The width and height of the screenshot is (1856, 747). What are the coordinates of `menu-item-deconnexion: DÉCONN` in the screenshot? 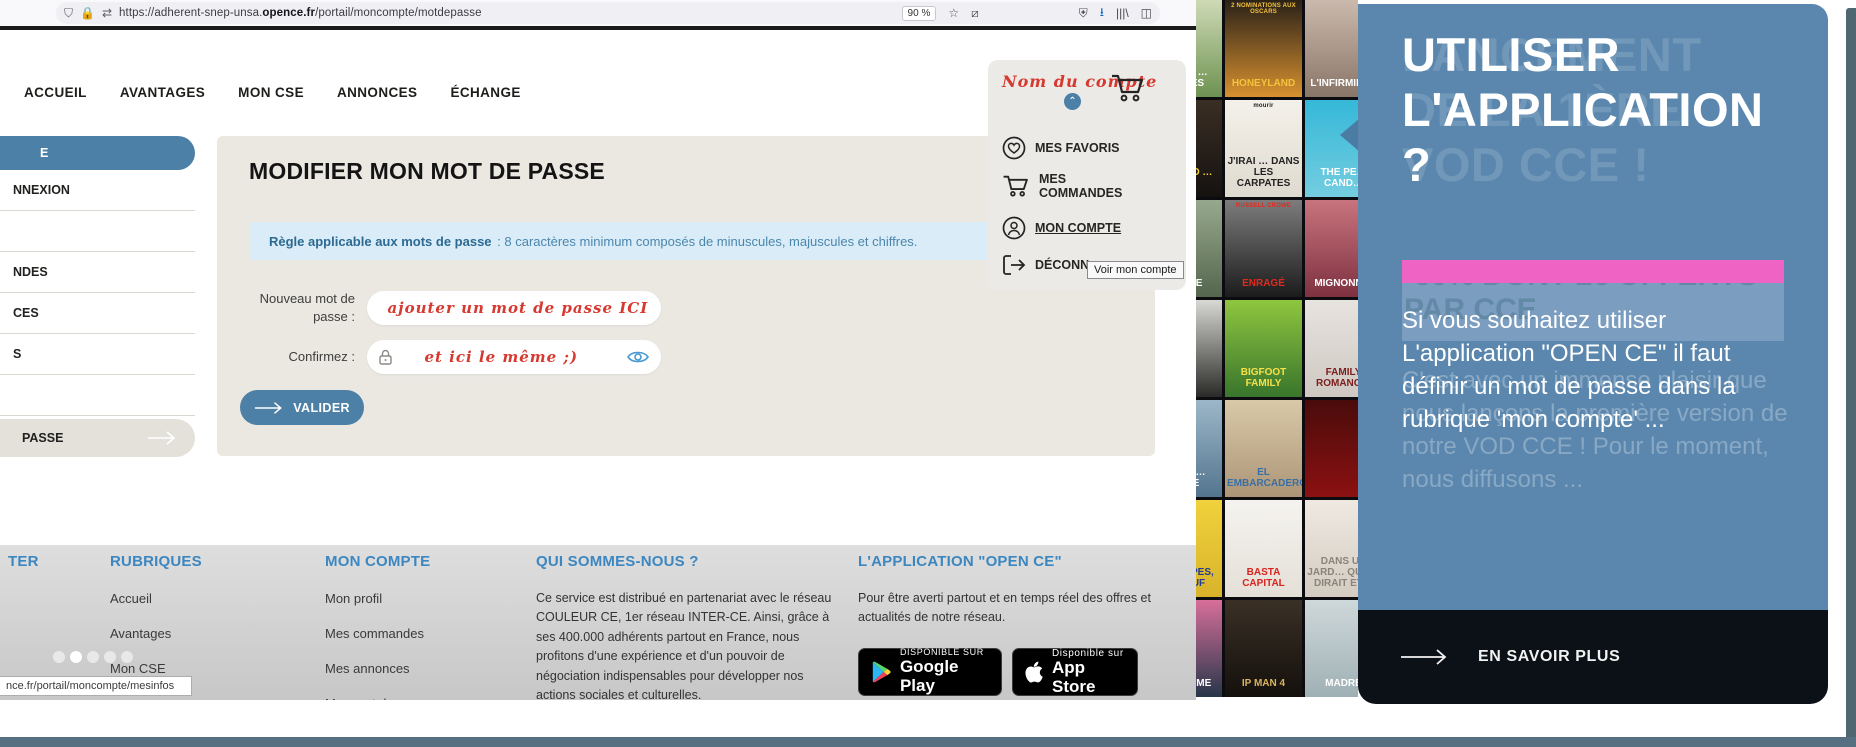 It's located at (1045, 265).